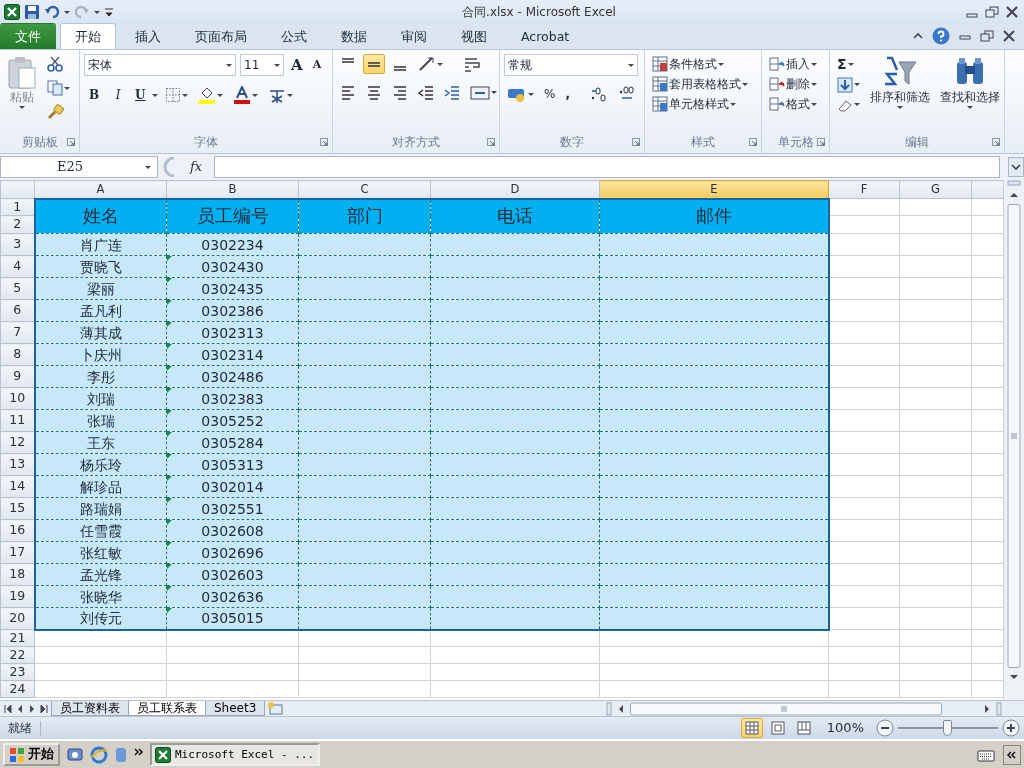  What do you see at coordinates (17, 596) in the screenshot?
I see `row-header: 19` at bounding box center [17, 596].